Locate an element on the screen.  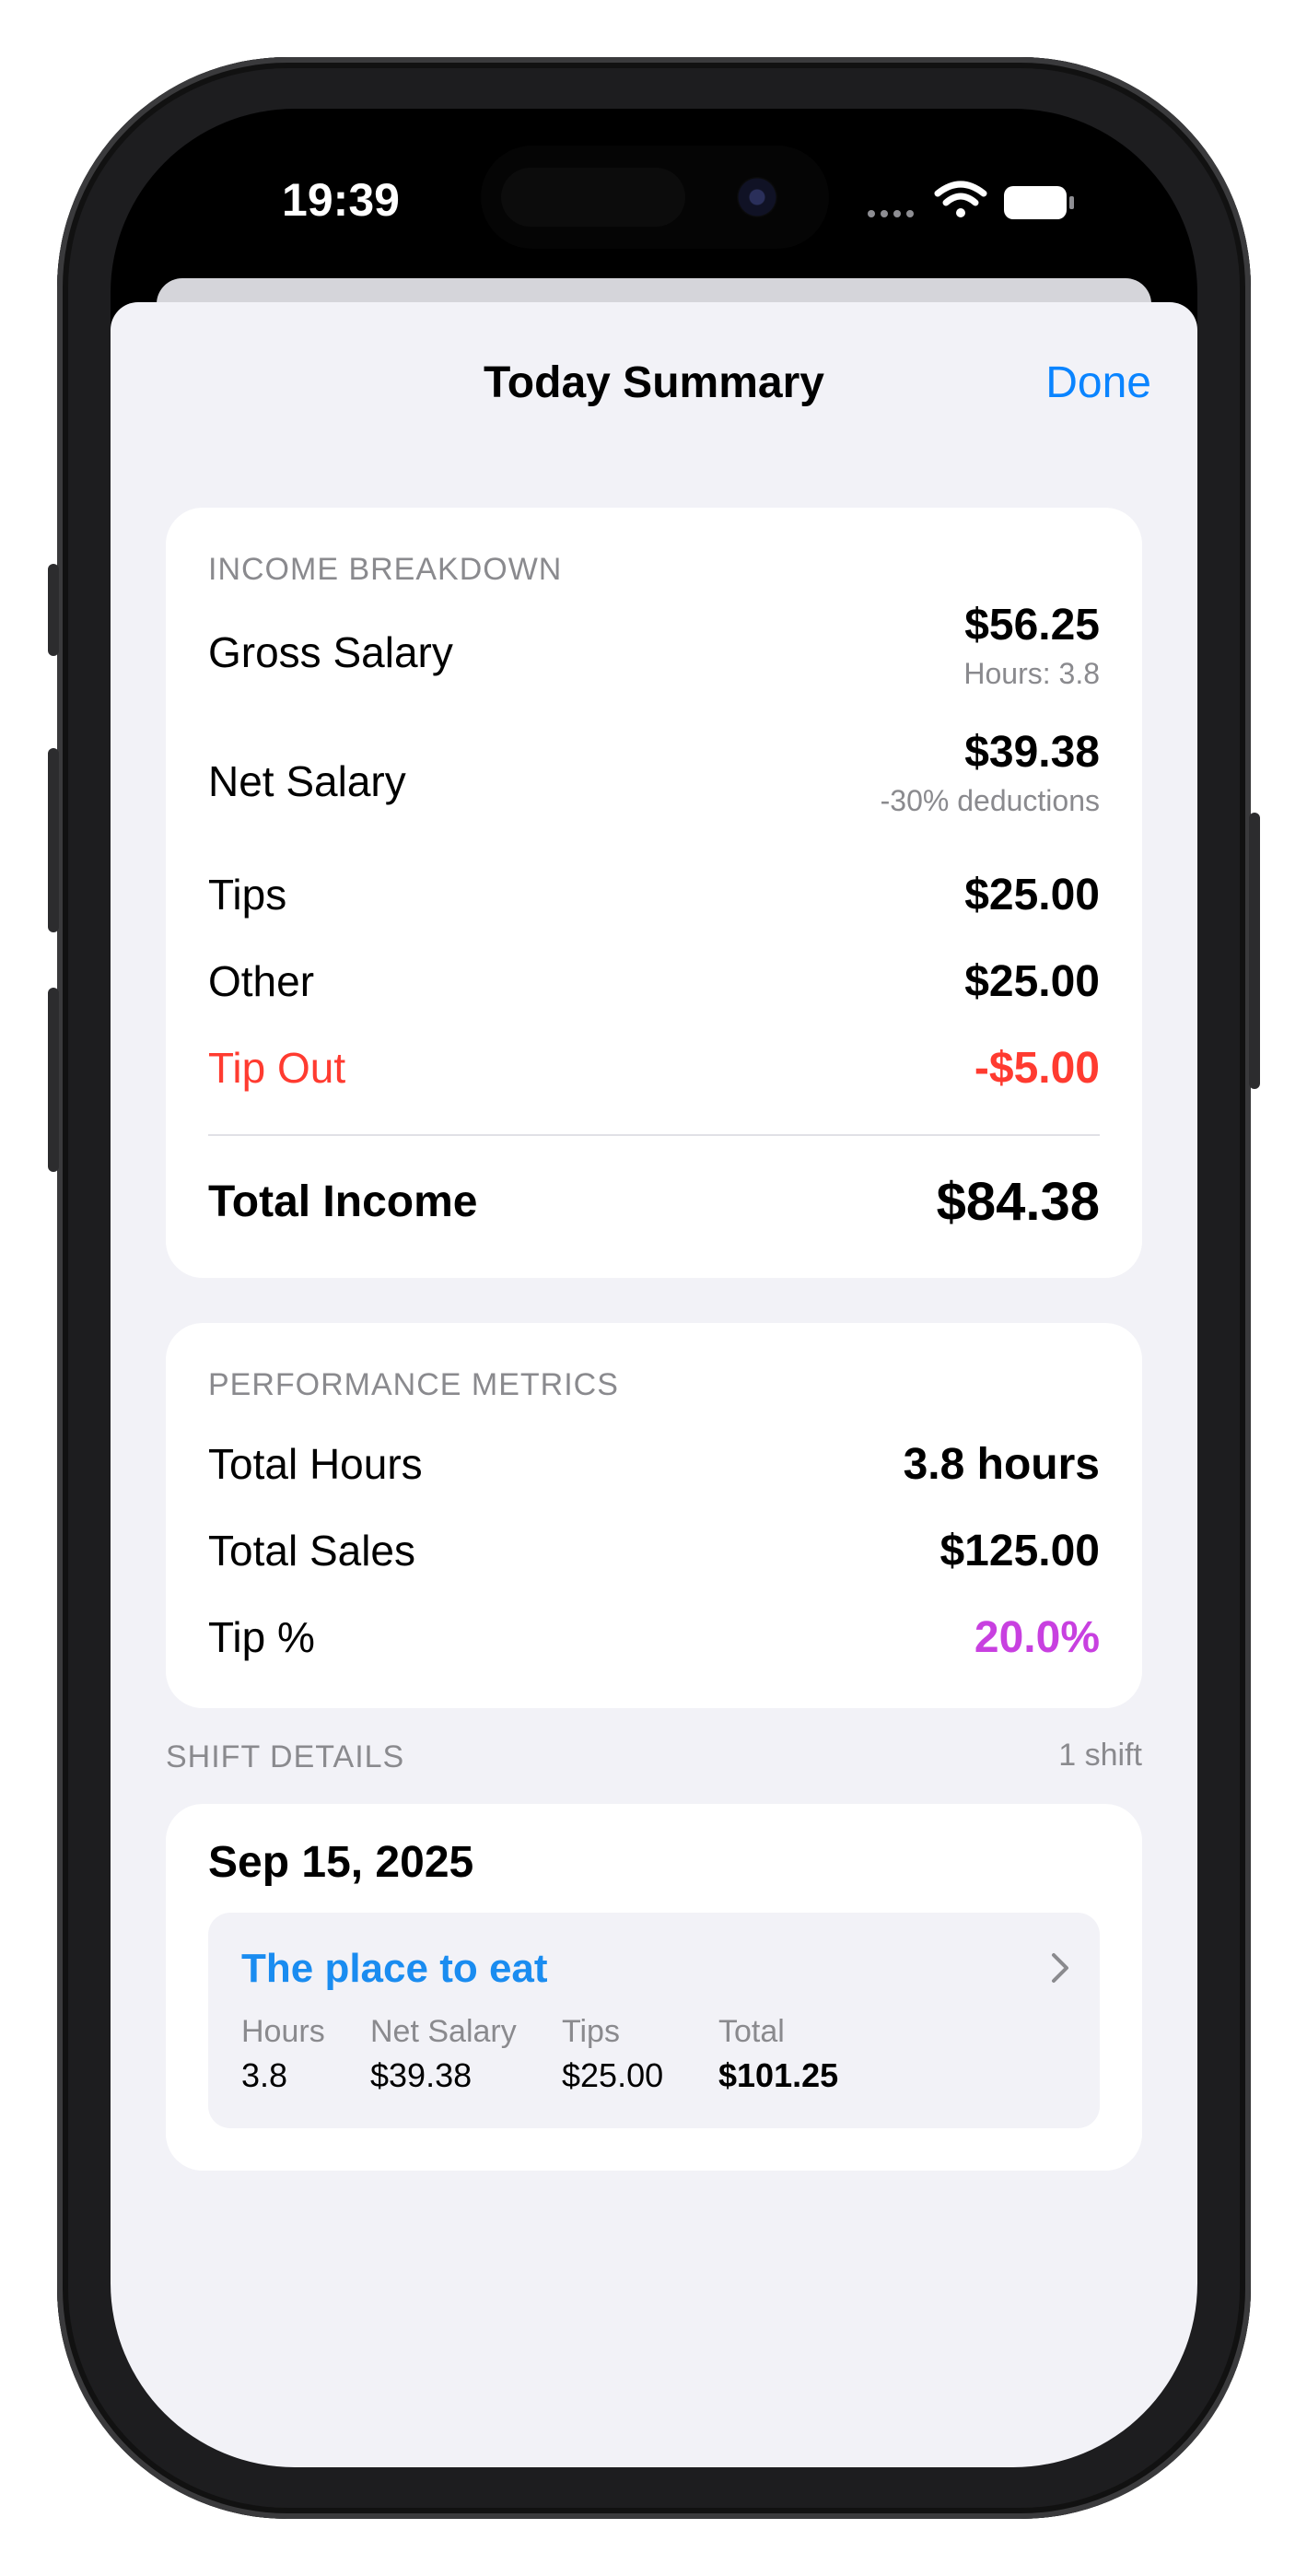
tip-percent-label: Tip % is located at coordinates (261, 1637).